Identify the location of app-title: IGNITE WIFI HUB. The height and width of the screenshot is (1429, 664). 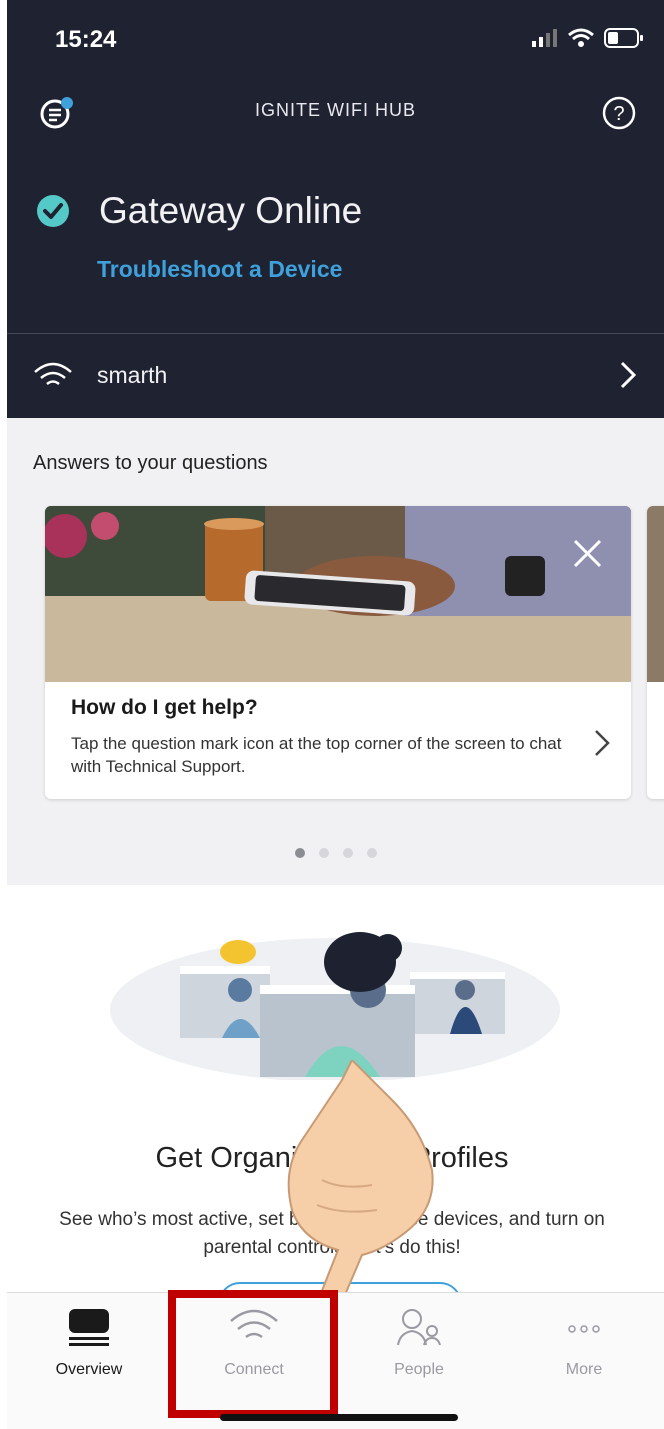
(335, 110).